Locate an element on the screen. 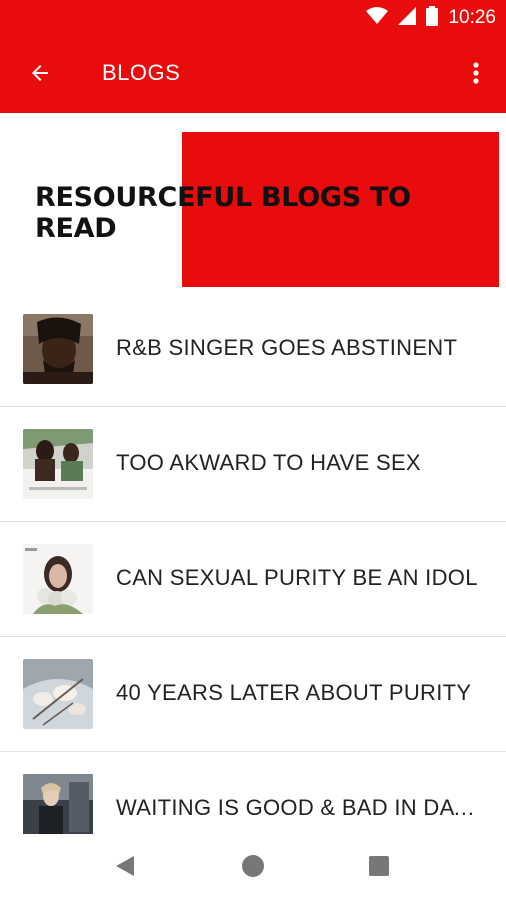  list-item: TOO AKWARD TO HAVE SEX is located at coordinates (253, 464).